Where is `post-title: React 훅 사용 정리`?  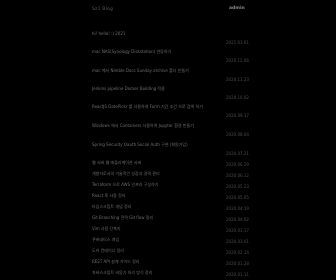 post-title: React 훅 사용 정리 is located at coordinates (109, 196).